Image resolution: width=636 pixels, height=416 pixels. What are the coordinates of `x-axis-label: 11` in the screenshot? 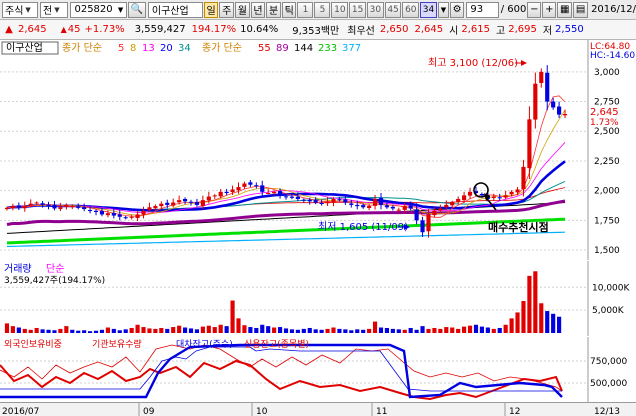 It's located at (381, 411).